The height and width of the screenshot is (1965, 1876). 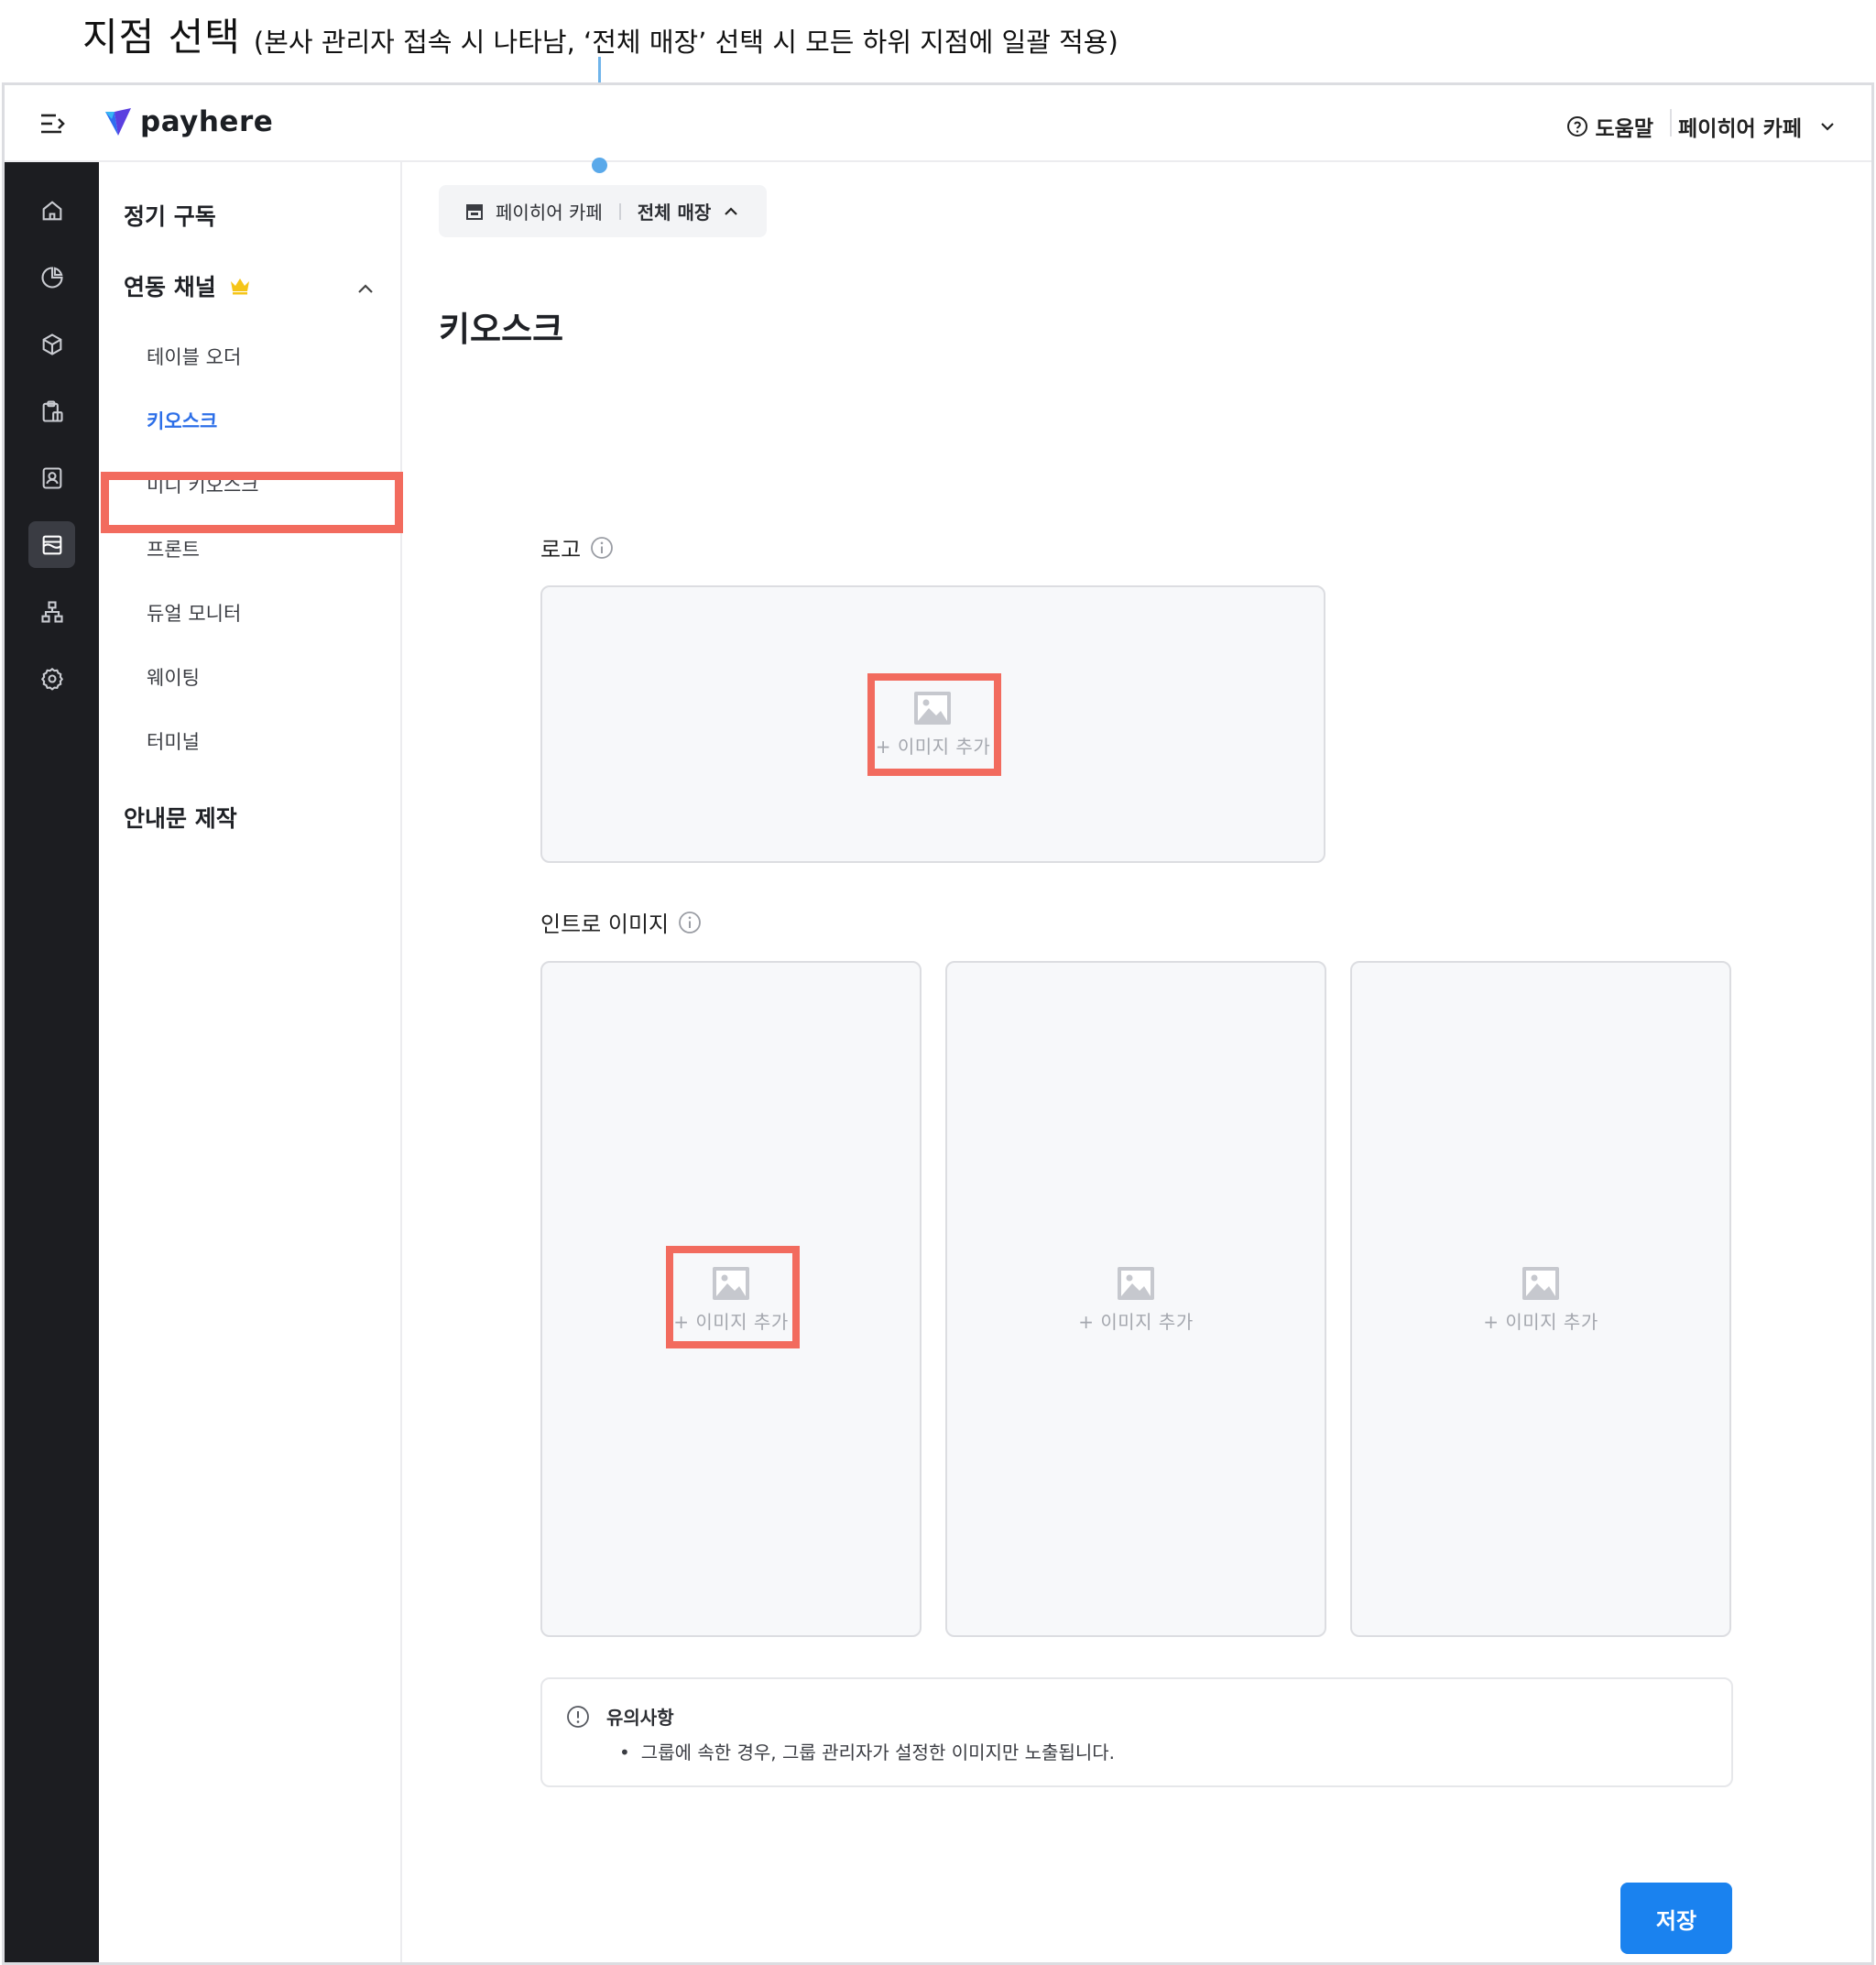 I want to click on intro-add-image-2: + 이미지 추가, so click(x=1135, y=1299).